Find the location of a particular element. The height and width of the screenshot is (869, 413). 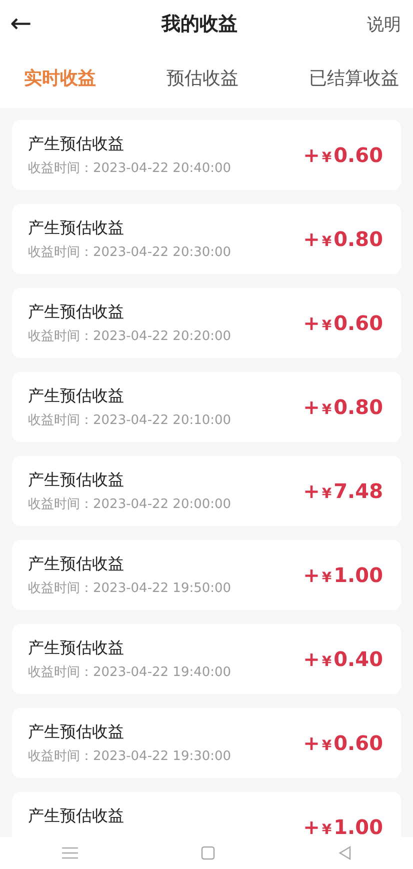

help-link: 说明 is located at coordinates (383, 24).